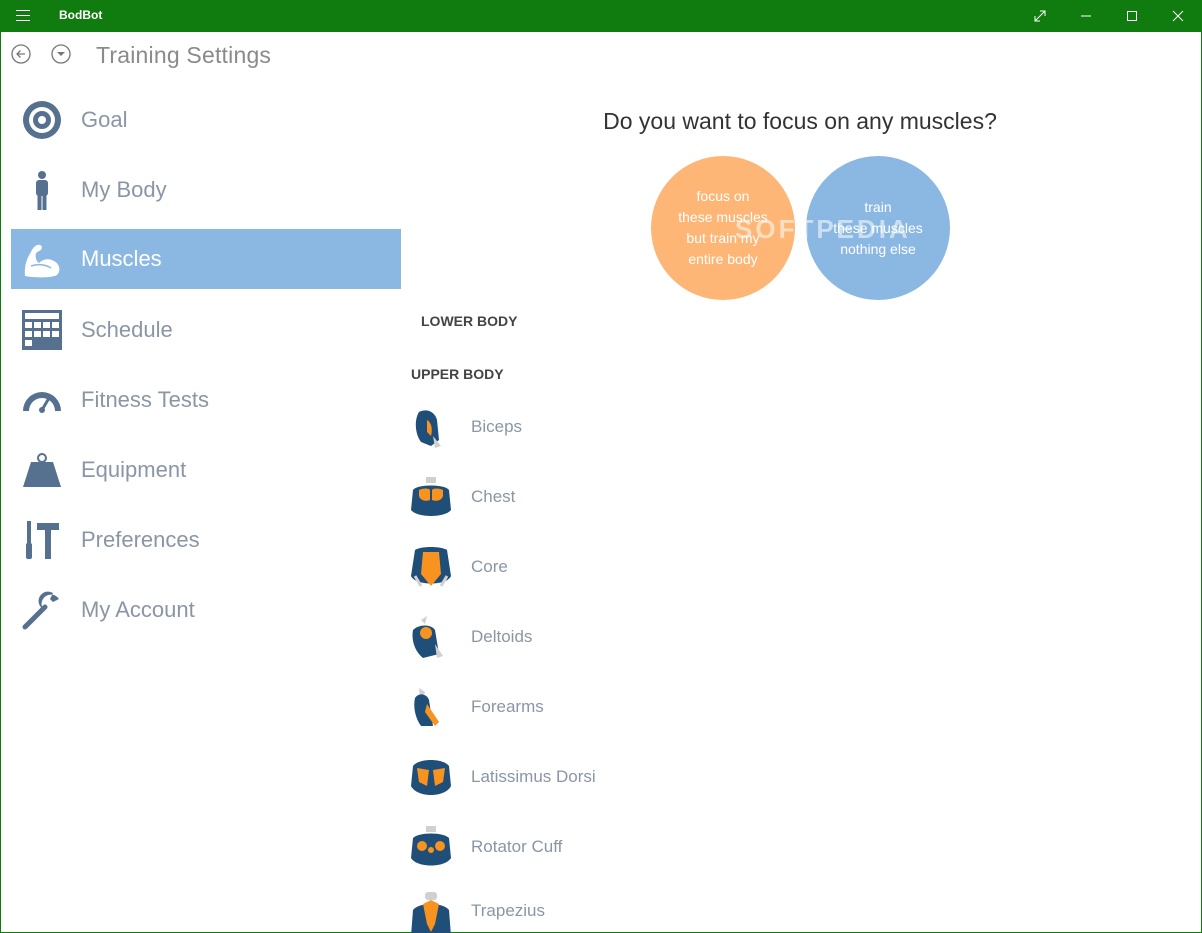  I want to click on sidebar-item-fitness-tests: Fitness Tests, so click(206, 400).